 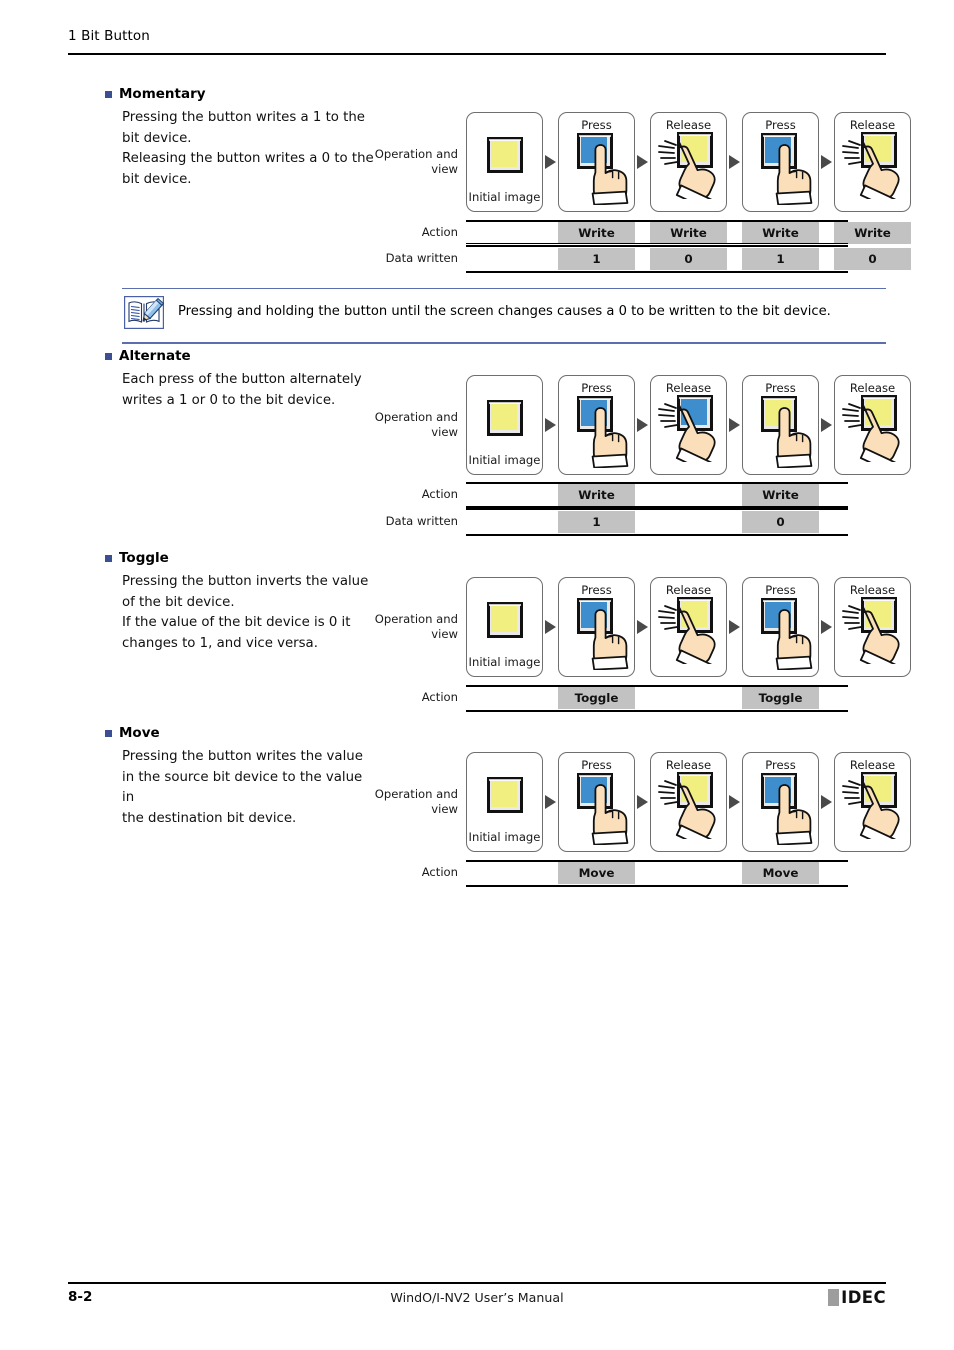 I want to click on section-body-line: writes a 1 or 0 to the bit device., so click(x=229, y=400).